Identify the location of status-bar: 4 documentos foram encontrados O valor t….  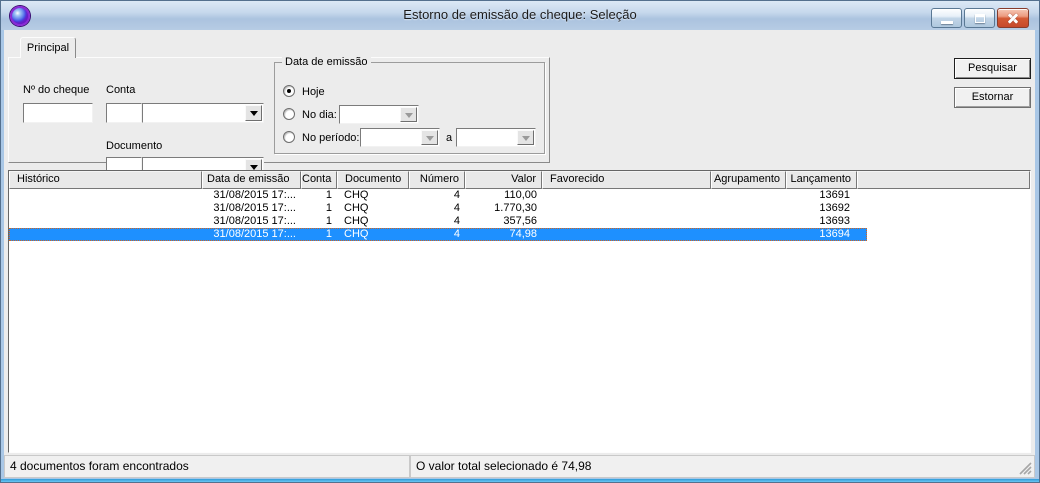
(519, 466).